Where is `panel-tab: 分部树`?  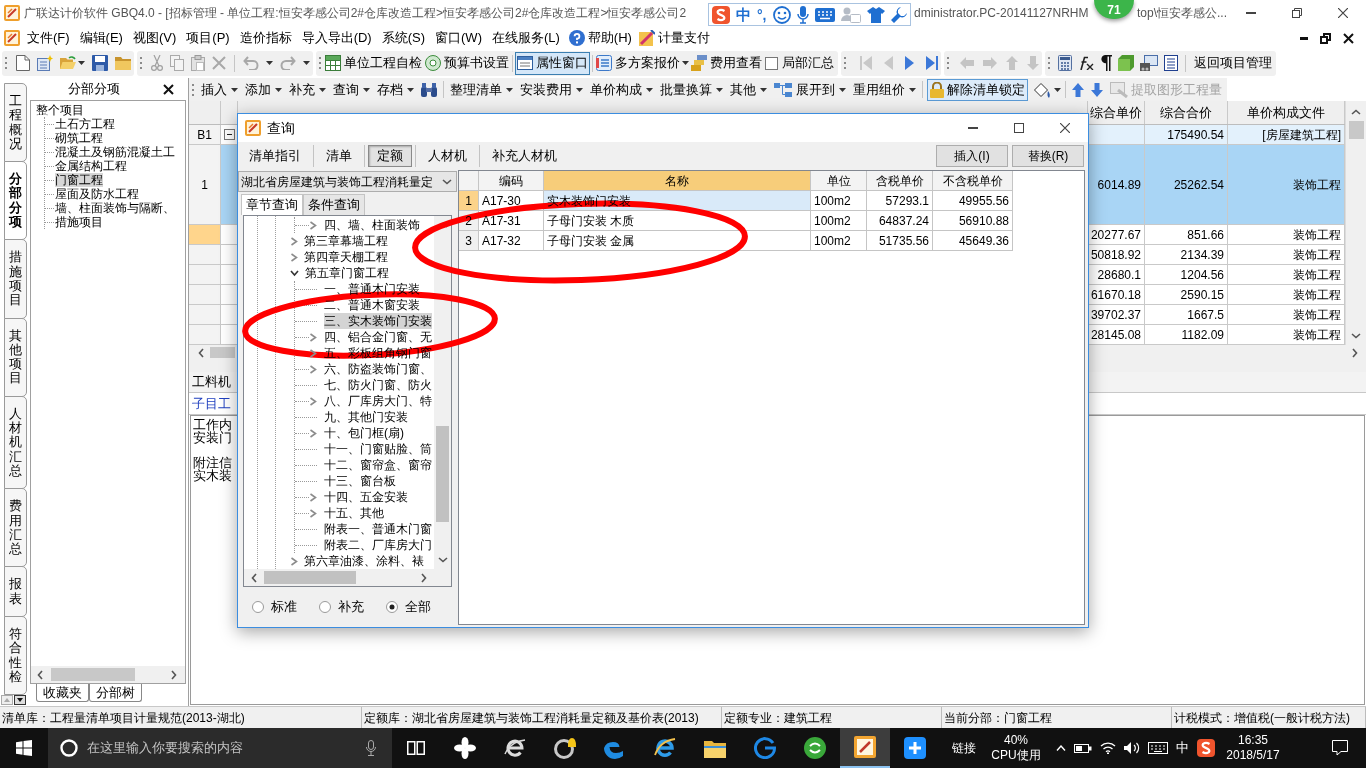
panel-tab: 分部树 is located at coordinates (115, 693).